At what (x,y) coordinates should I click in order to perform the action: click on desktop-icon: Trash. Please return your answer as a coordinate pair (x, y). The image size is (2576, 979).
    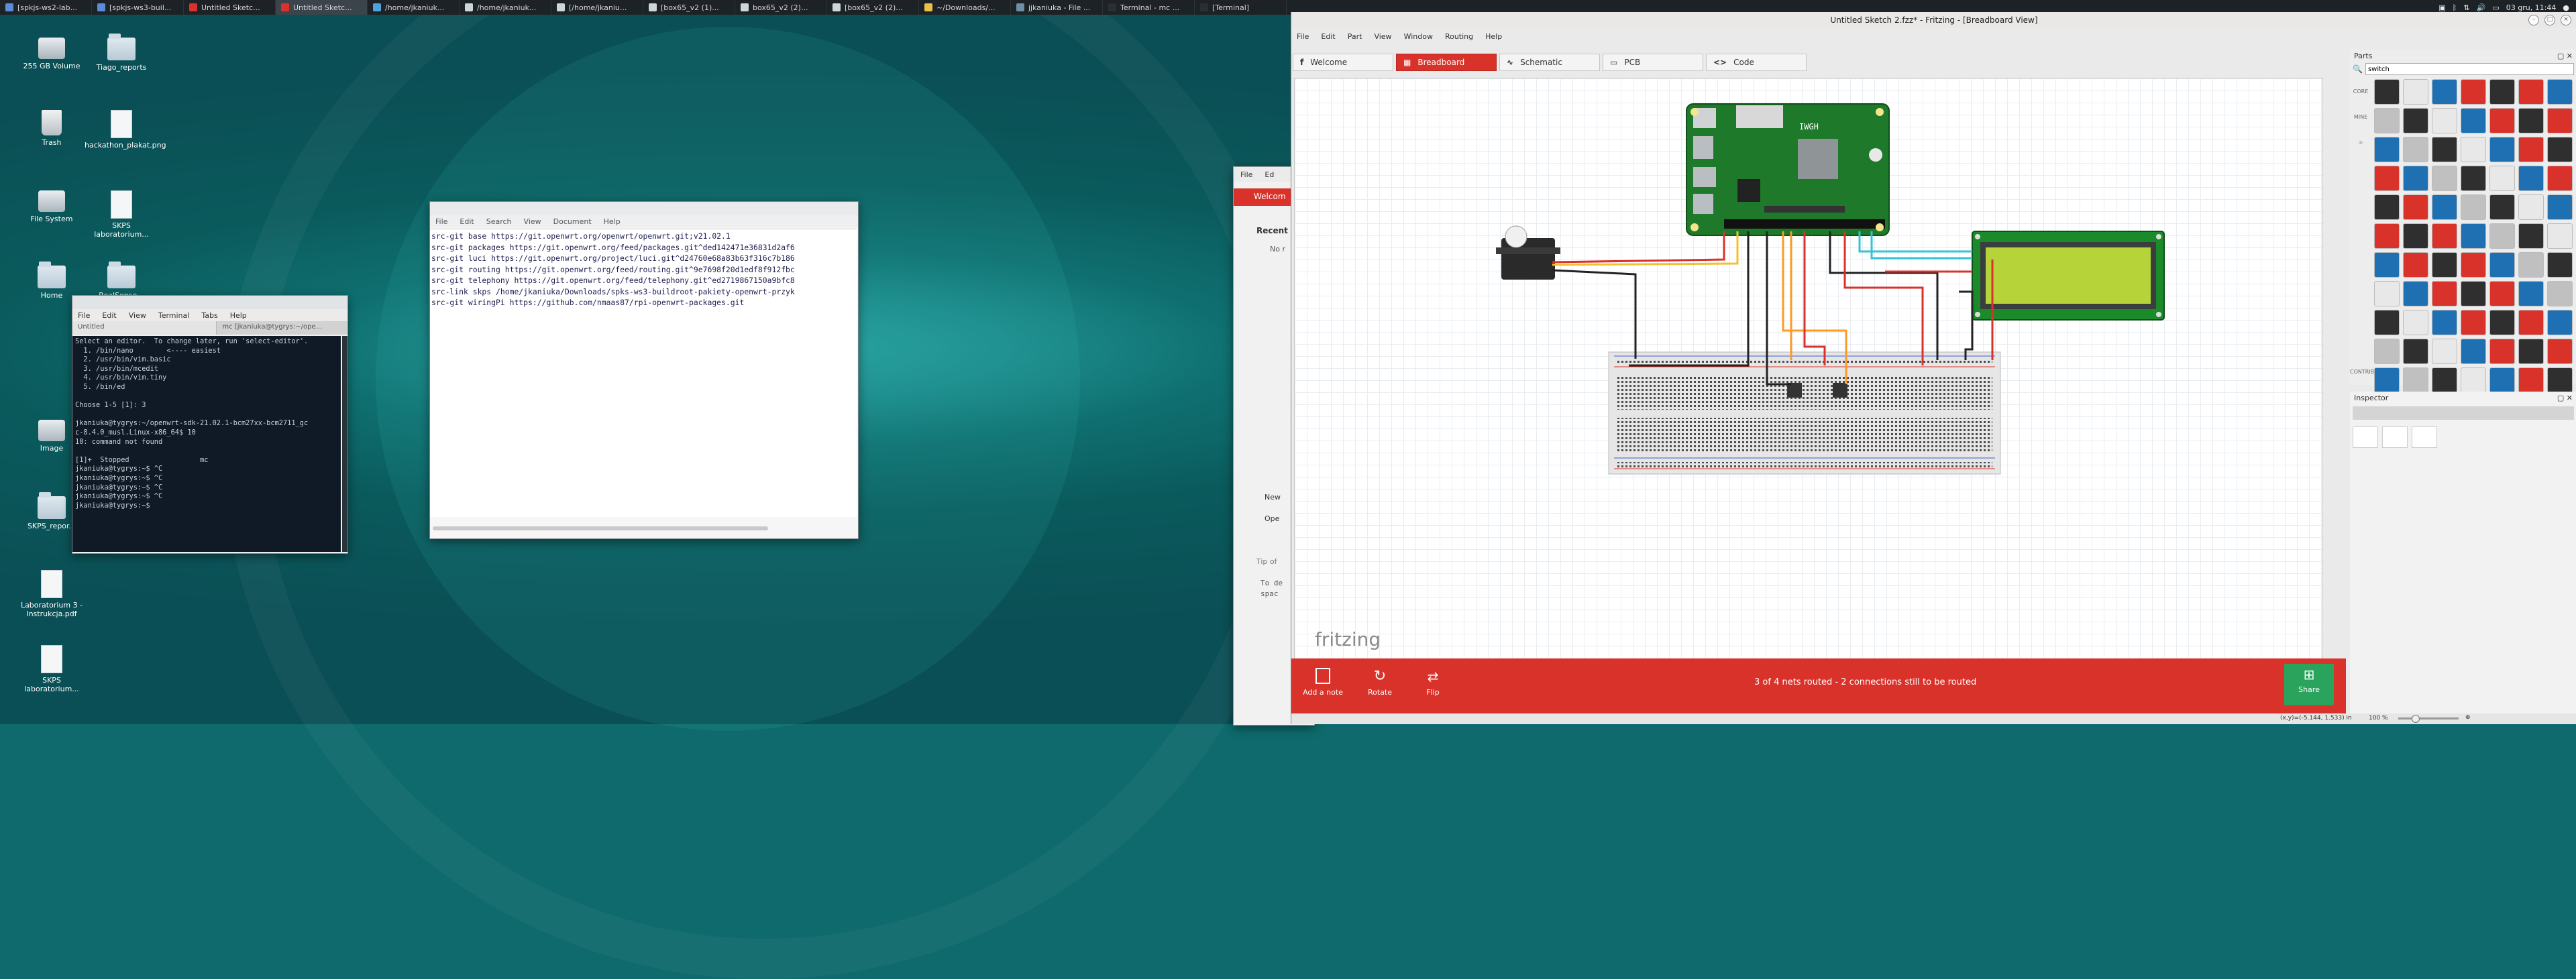
    Looking at the image, I should click on (52, 128).